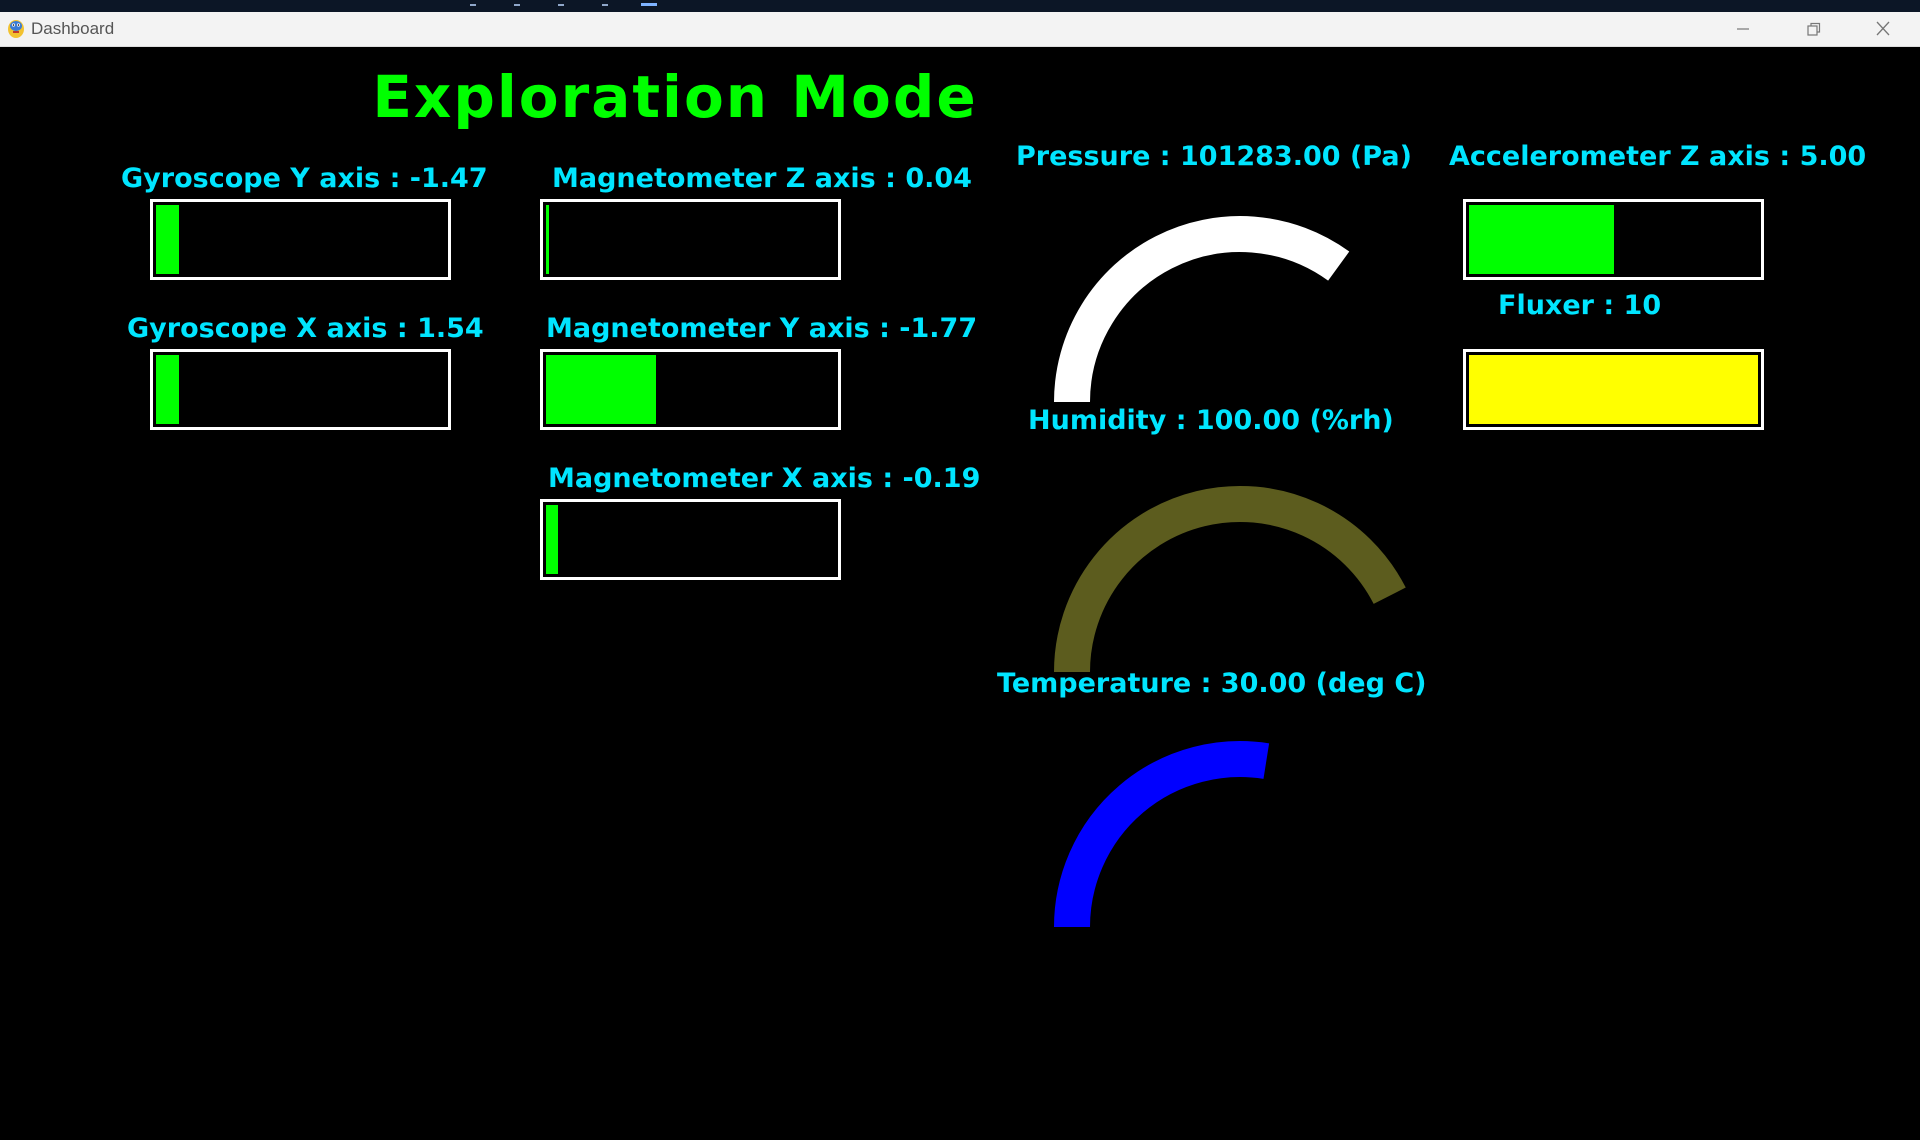  Describe the element at coordinates (304, 178) in the screenshot. I see `gyroscope-y-label: Gyroscope Y axis : -1.47` at that location.